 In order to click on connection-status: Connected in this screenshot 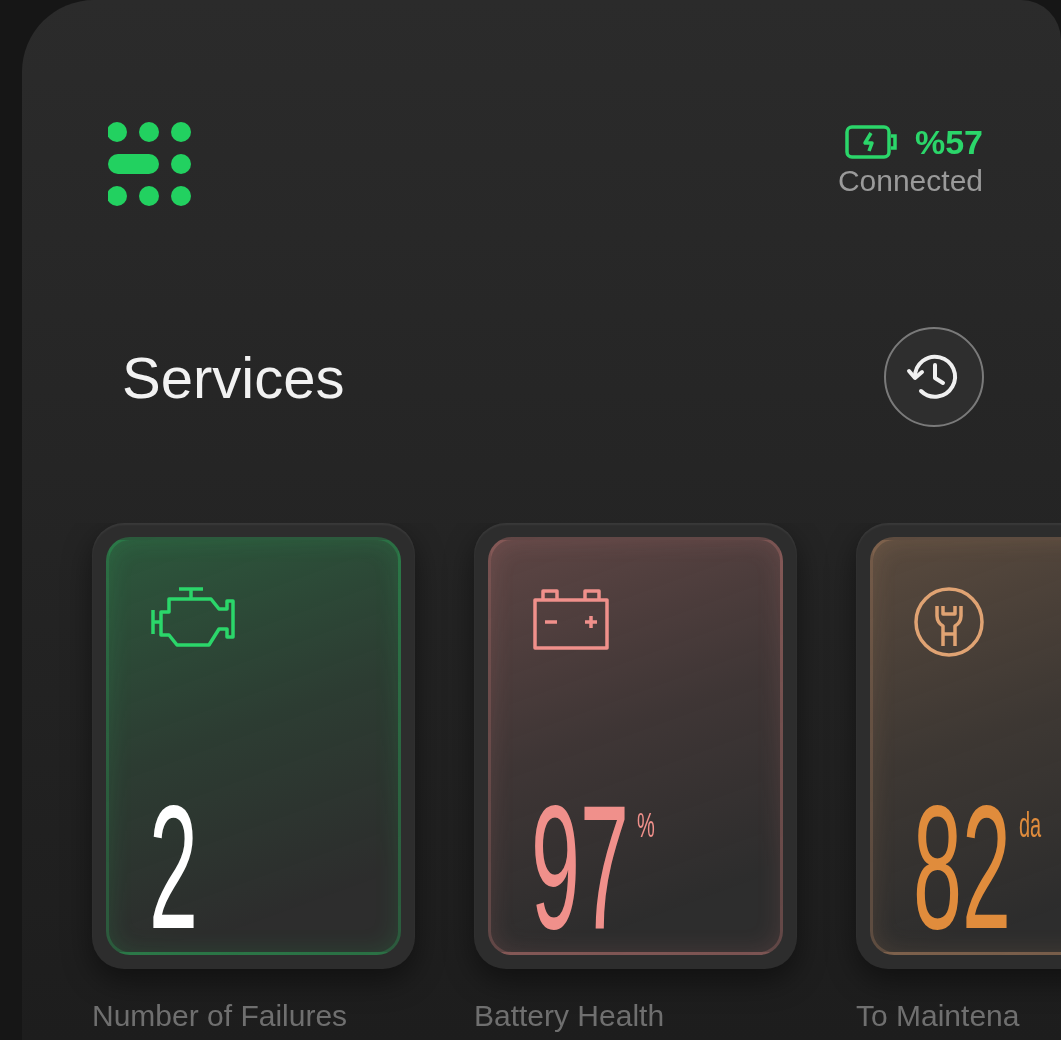, I will do `click(910, 181)`.